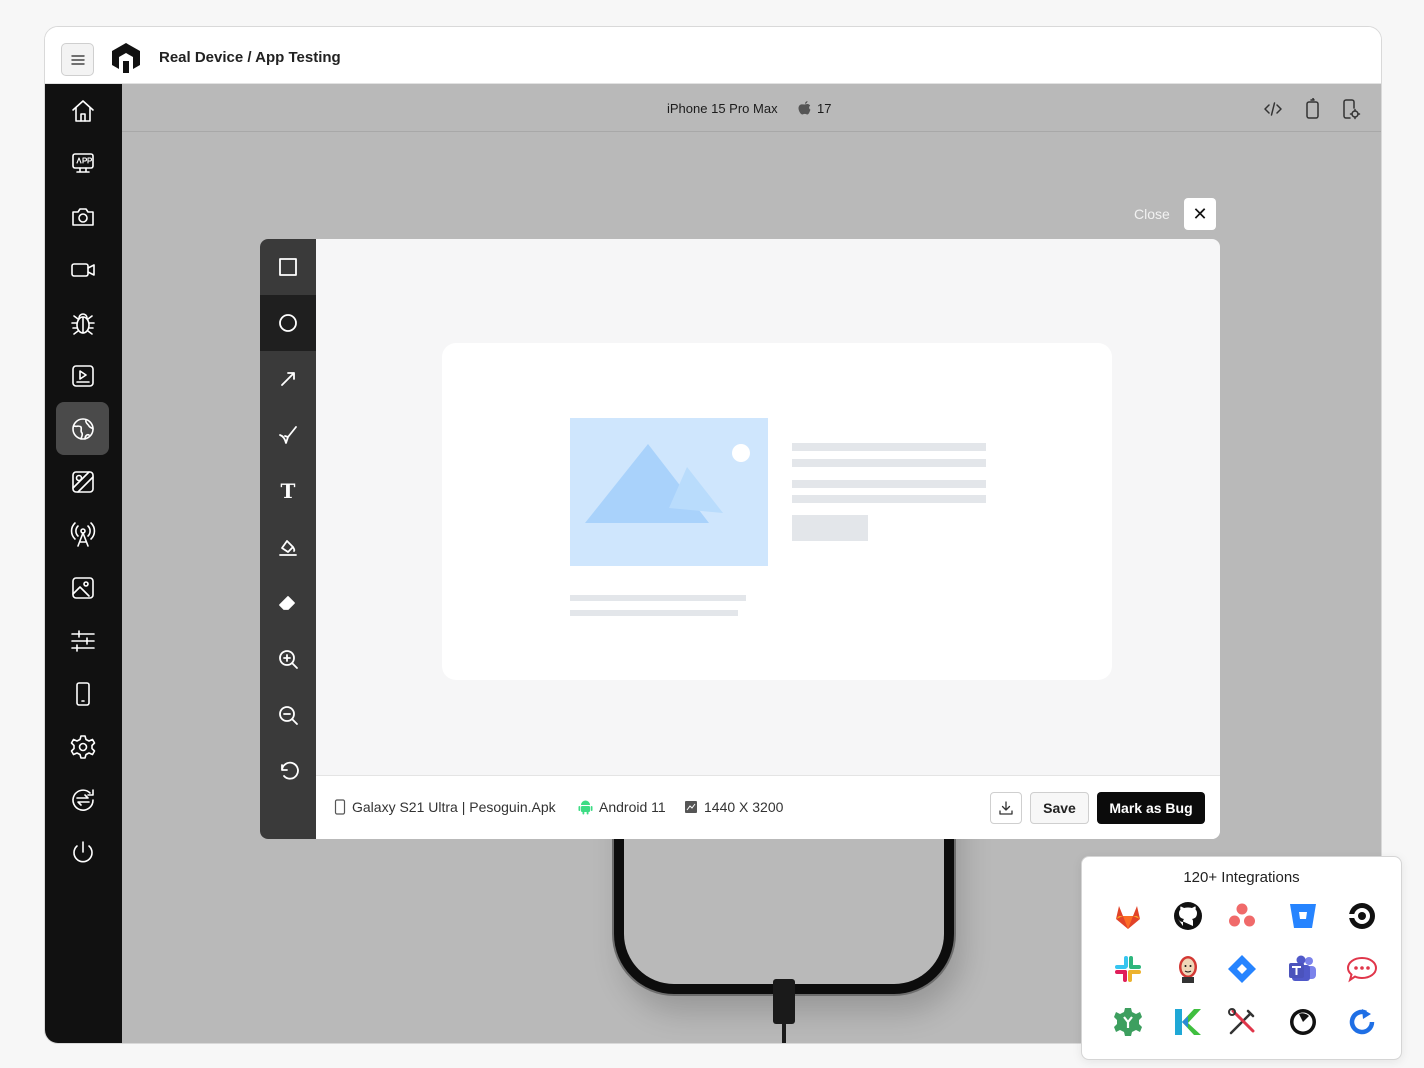  I want to click on rotate-device-icon, so click(1312, 108).